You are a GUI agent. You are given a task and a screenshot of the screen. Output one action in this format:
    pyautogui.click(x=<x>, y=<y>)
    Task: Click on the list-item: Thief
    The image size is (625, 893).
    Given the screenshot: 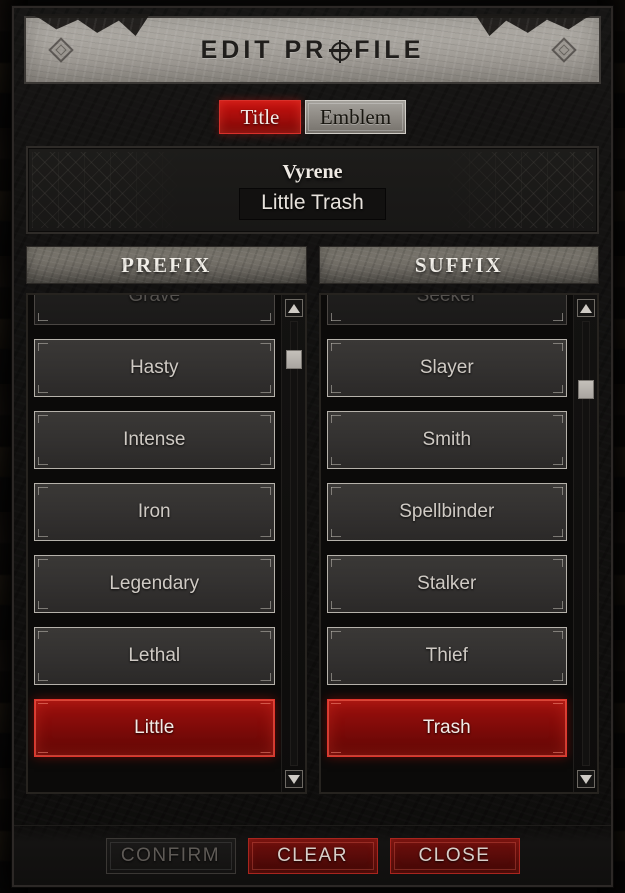 What is the action you would take?
    pyautogui.click(x=446, y=656)
    